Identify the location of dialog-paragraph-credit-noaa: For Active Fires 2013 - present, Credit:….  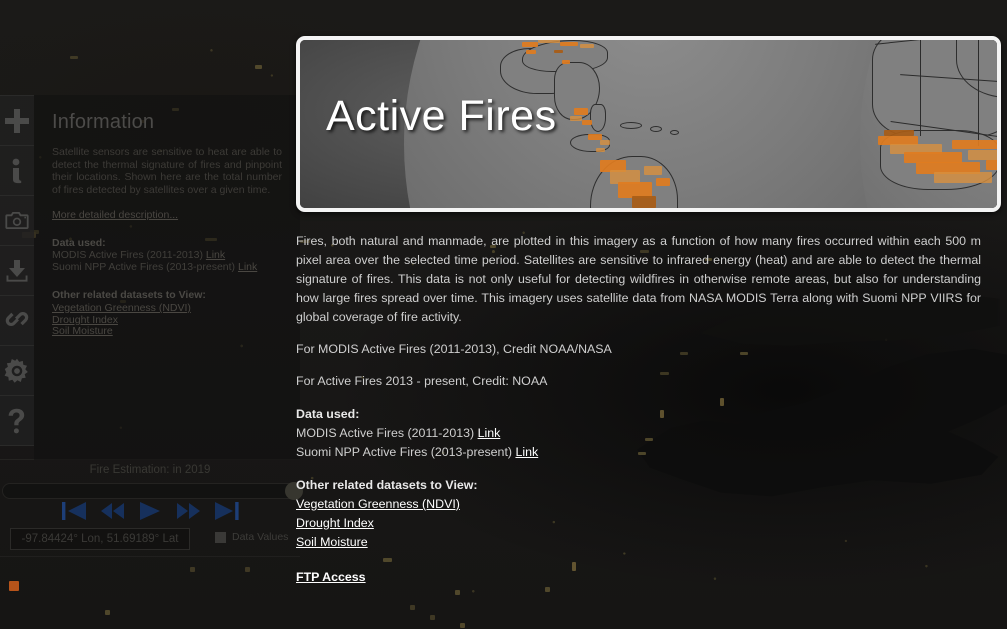
(422, 381).